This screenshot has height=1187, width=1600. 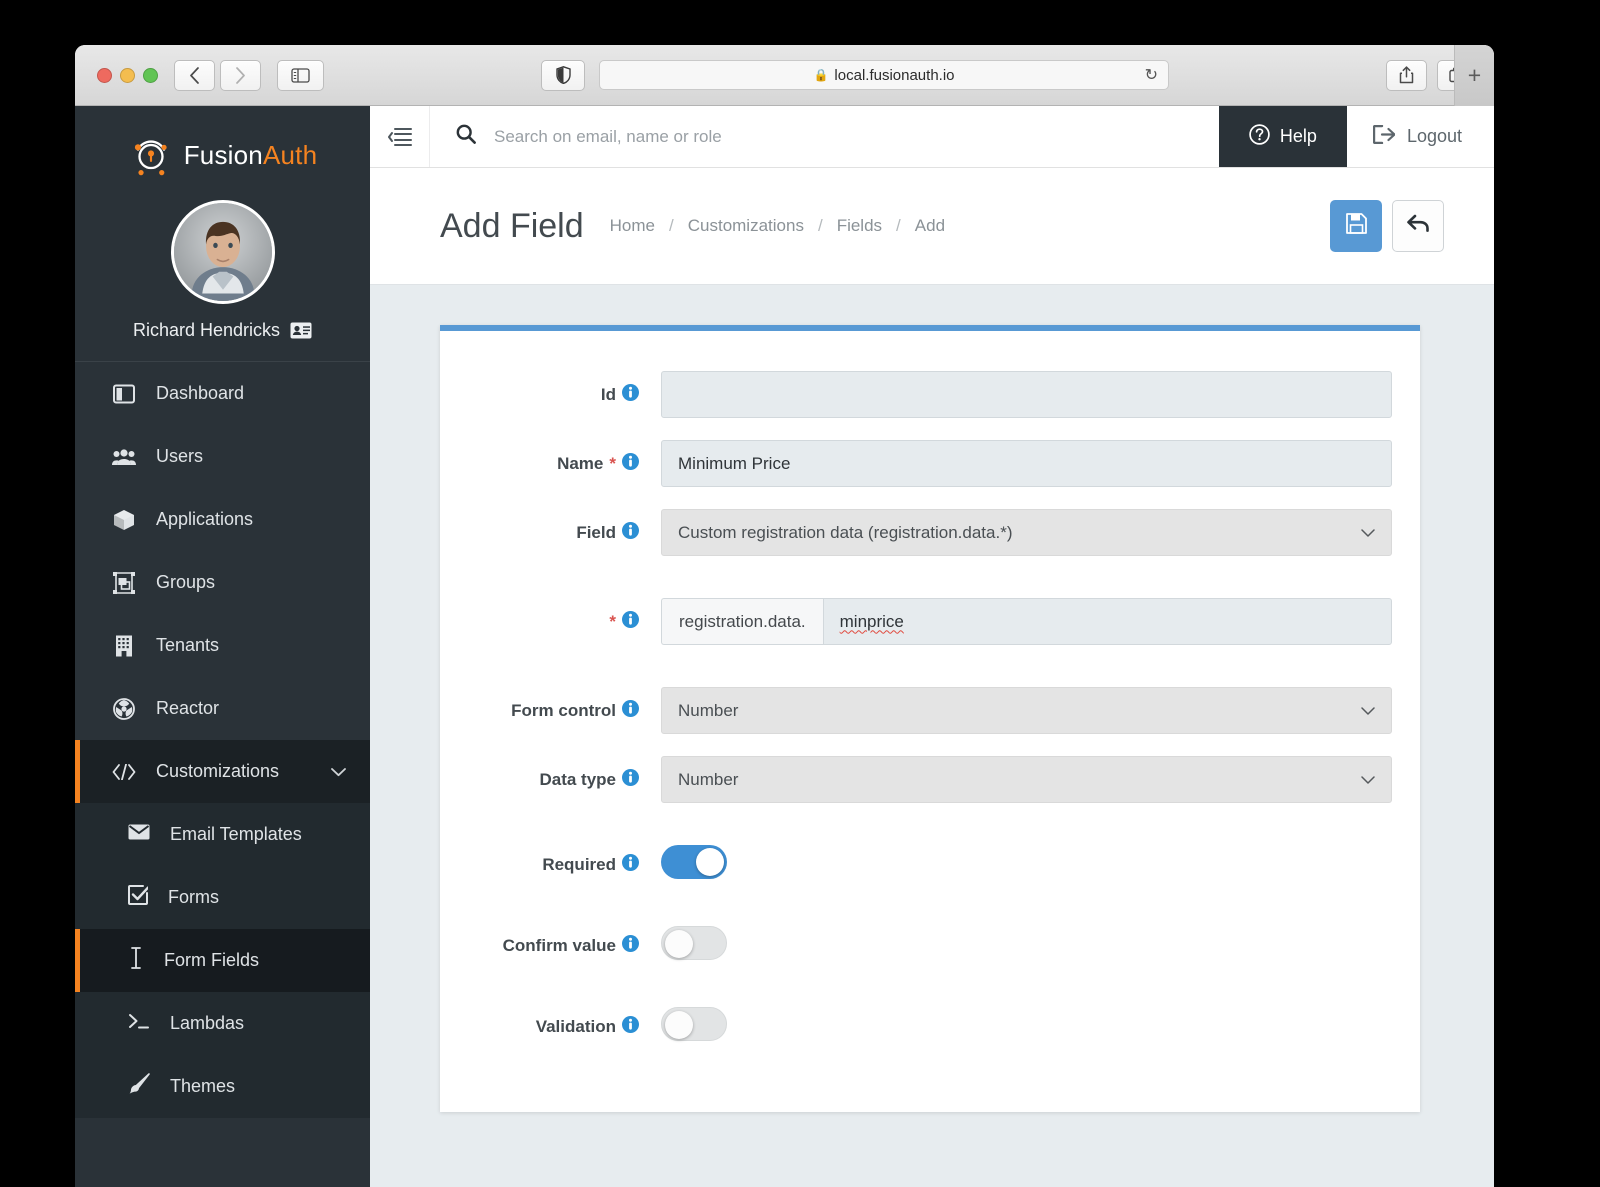 What do you see at coordinates (577, 779) in the screenshot?
I see `label-text: Data type` at bounding box center [577, 779].